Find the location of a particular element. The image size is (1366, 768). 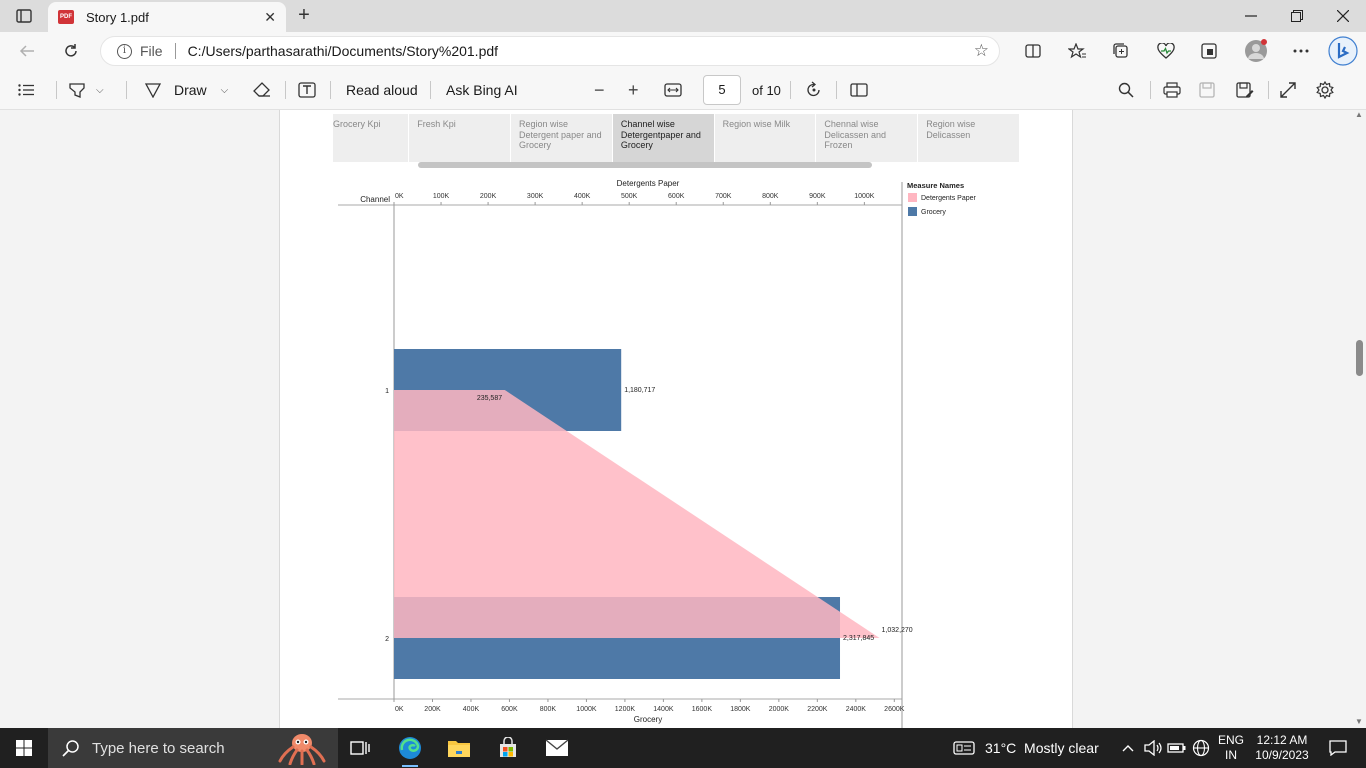

weather-icon is located at coordinates (964, 748).